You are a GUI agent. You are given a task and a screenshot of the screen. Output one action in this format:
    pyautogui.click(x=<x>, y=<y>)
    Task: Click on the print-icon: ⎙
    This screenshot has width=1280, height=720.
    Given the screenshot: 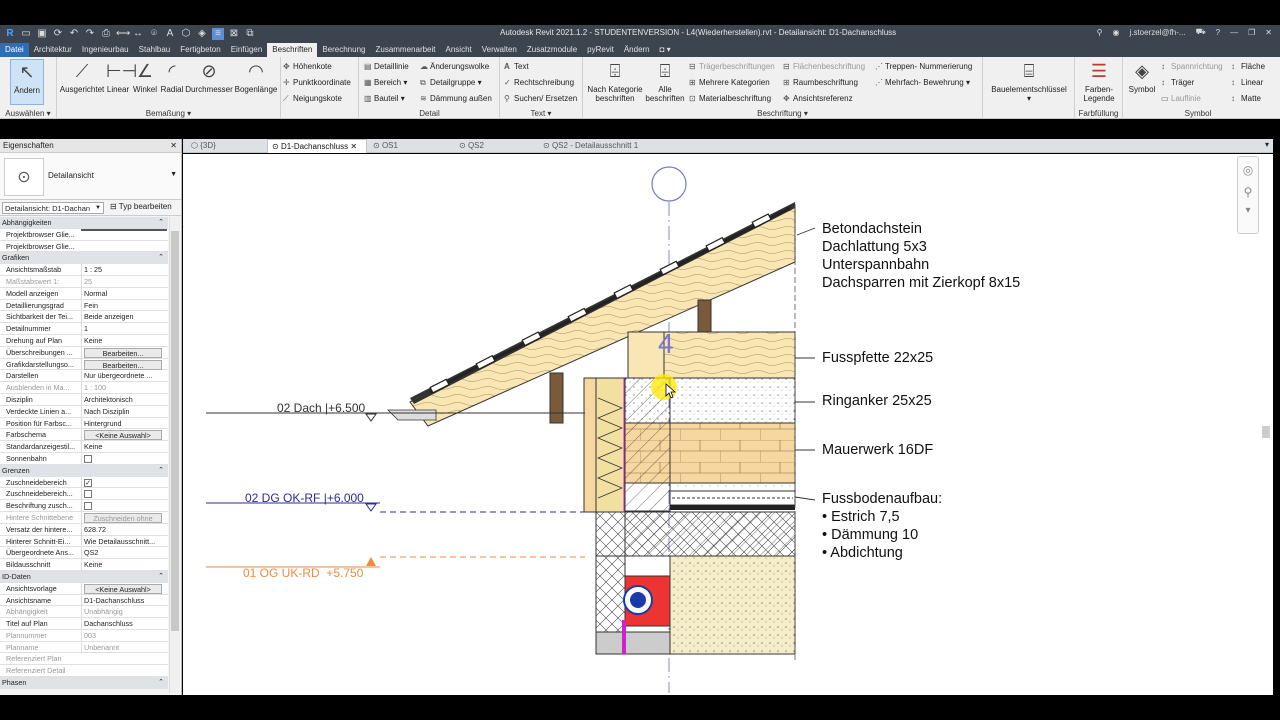 What is the action you would take?
    pyautogui.click(x=106, y=34)
    